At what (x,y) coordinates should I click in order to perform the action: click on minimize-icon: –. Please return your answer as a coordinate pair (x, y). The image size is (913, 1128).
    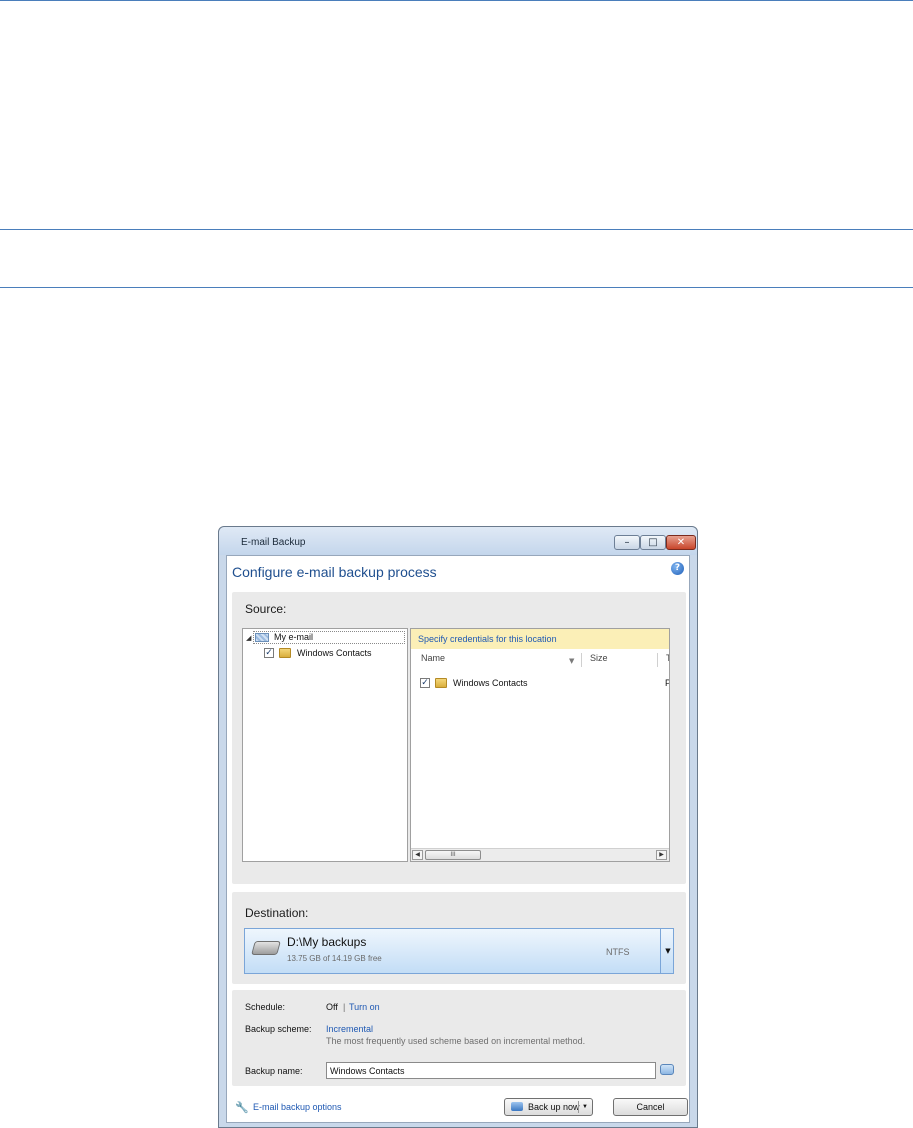
    Looking at the image, I should click on (627, 542).